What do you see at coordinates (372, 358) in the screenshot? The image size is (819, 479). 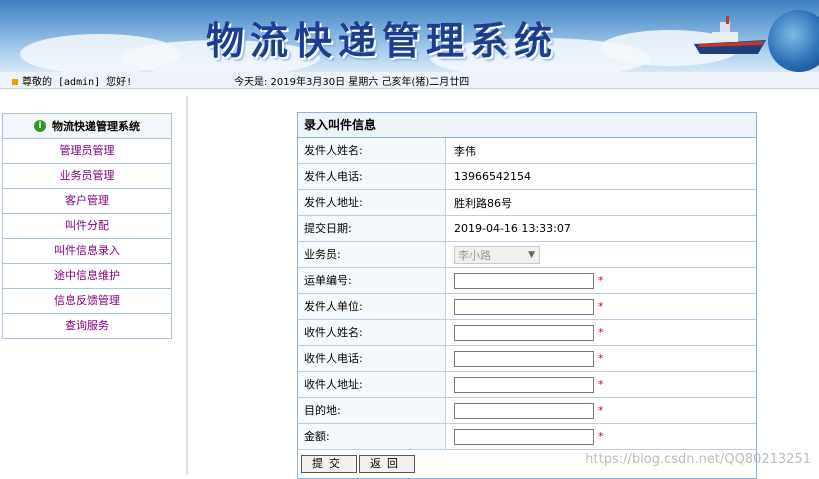 I see `field-label: 收件人电话:` at bounding box center [372, 358].